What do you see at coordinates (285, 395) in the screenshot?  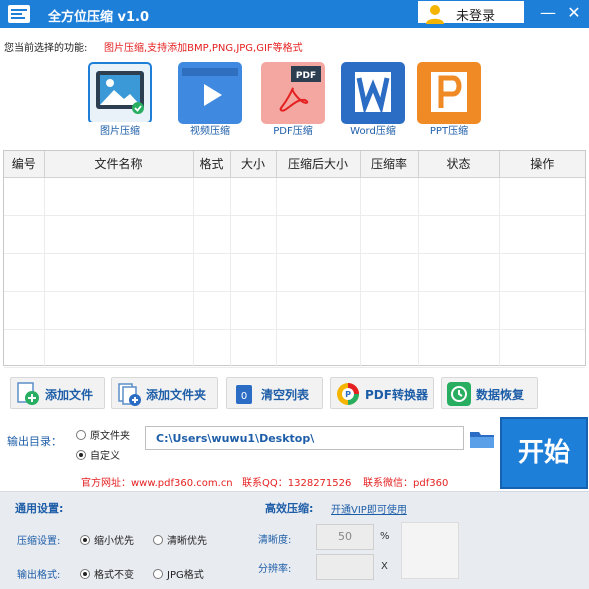 I see `clear-list-label: 清空列表` at bounding box center [285, 395].